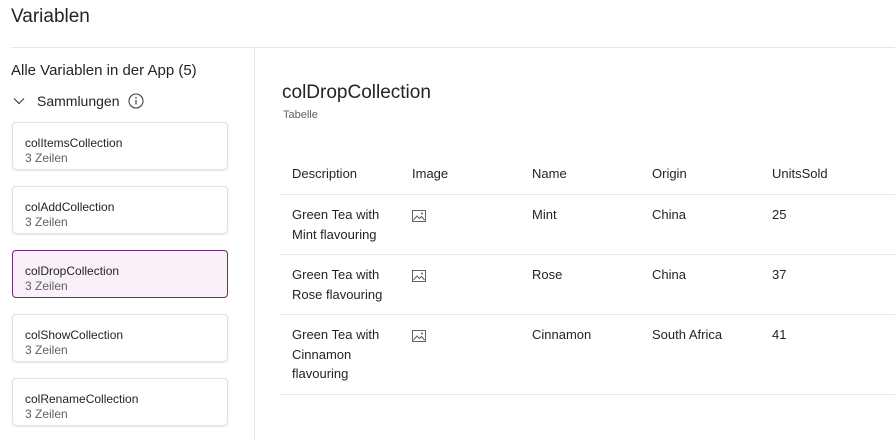 Image resolution: width=895 pixels, height=440 pixels. I want to click on cell-unitssold: 25, so click(827, 224).